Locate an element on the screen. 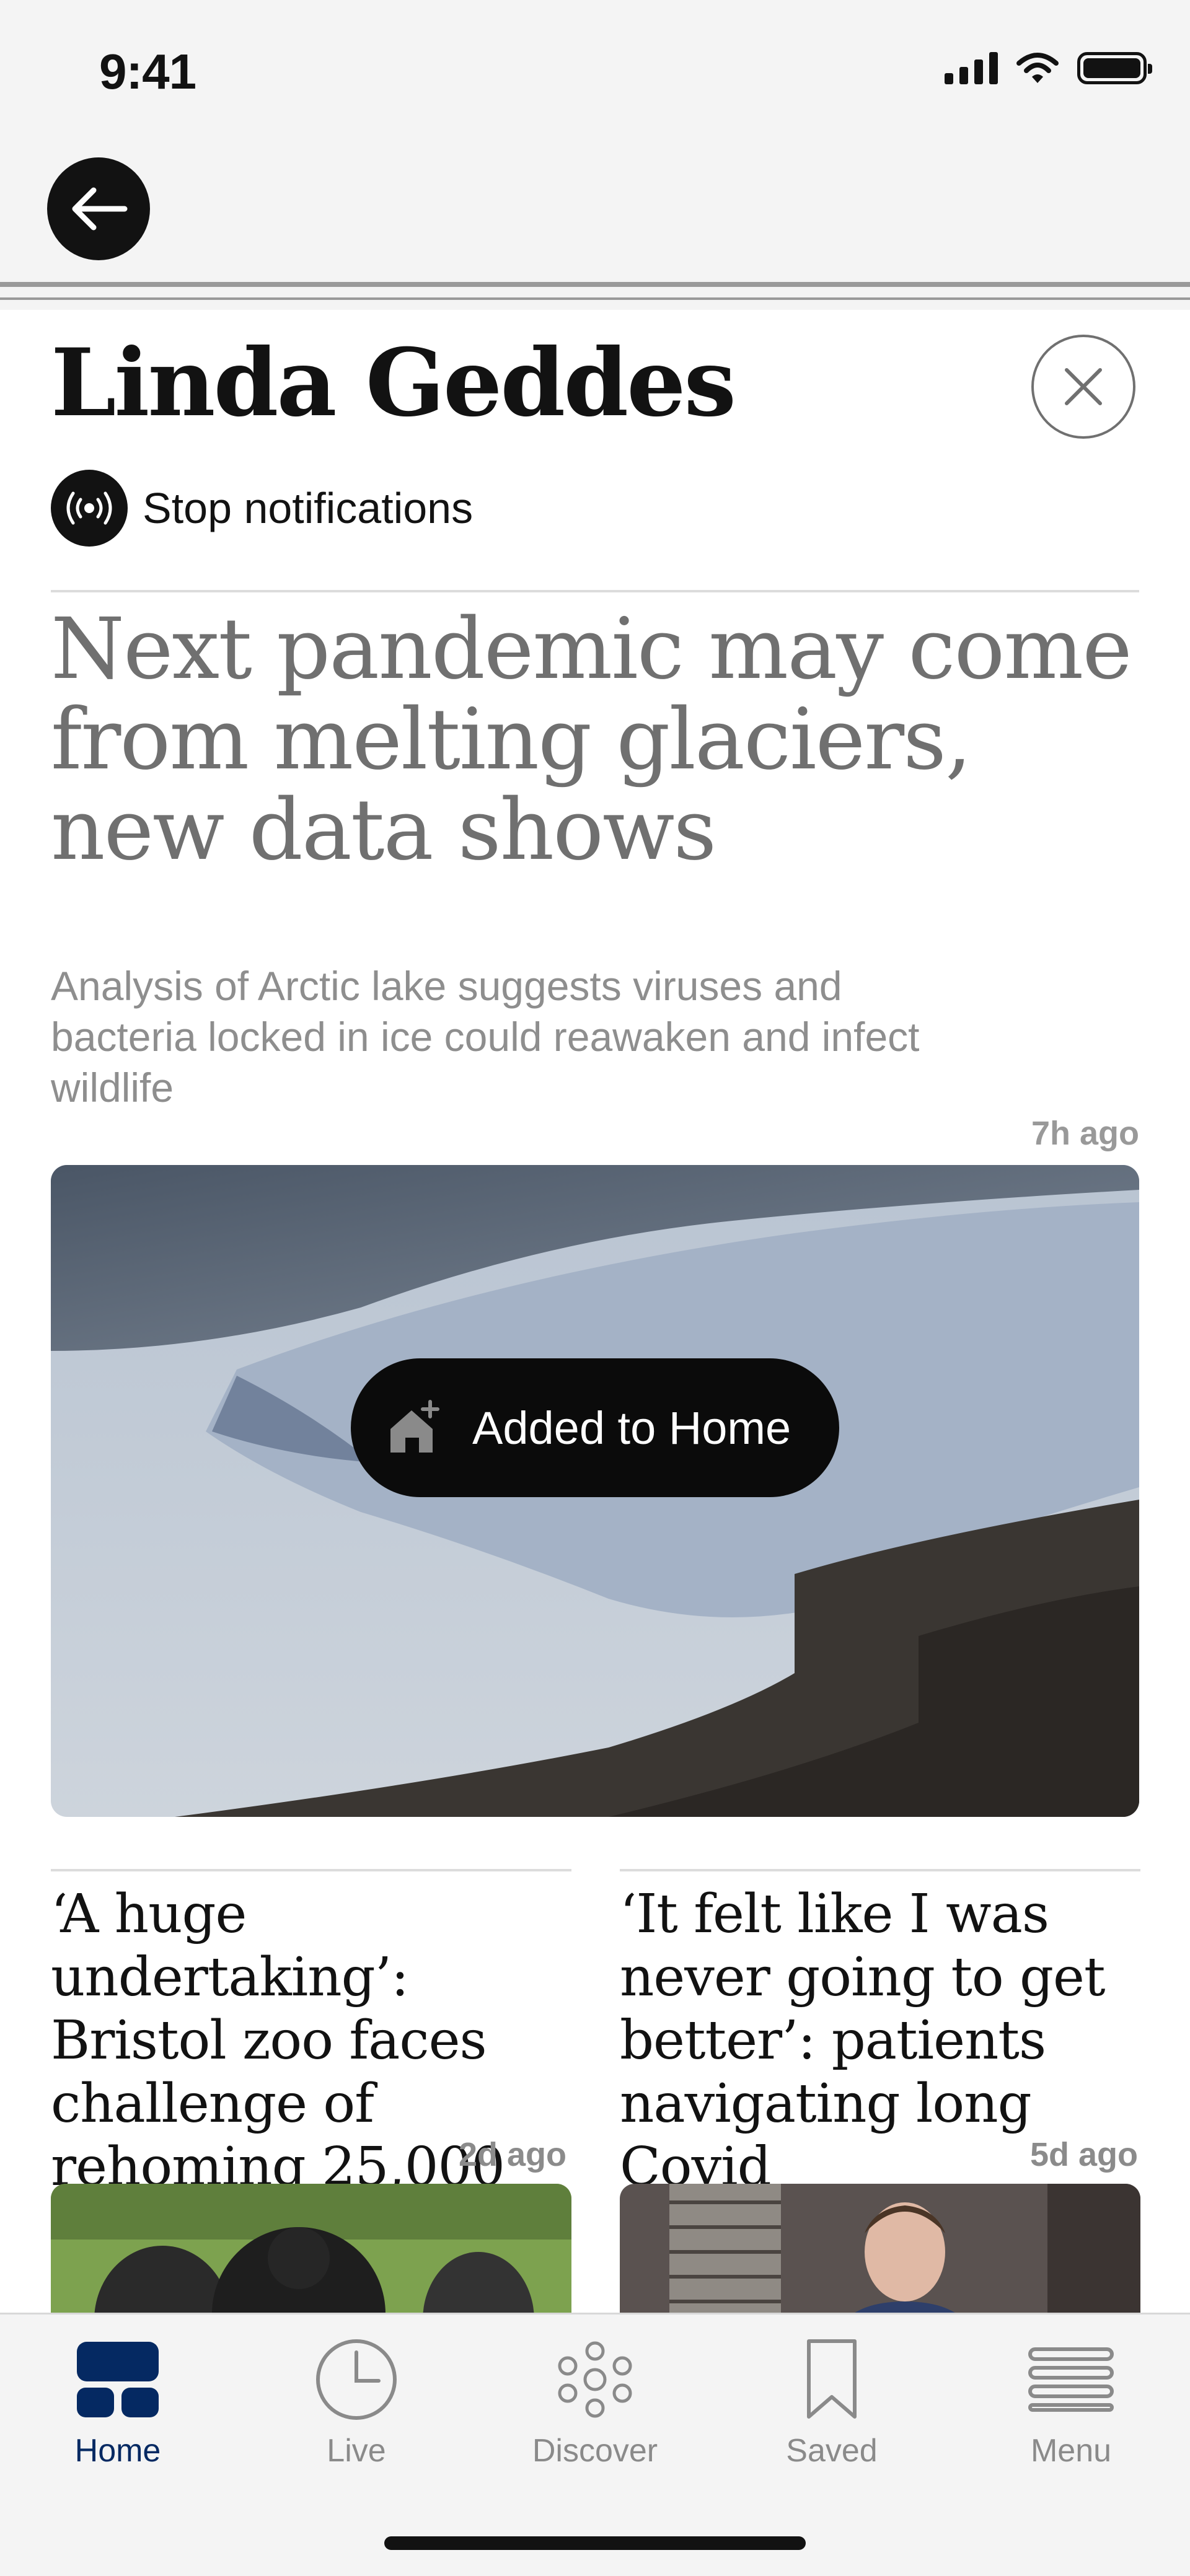 The height and width of the screenshot is (2576, 1190). top-area: 9:41 is located at coordinates (595, 155).